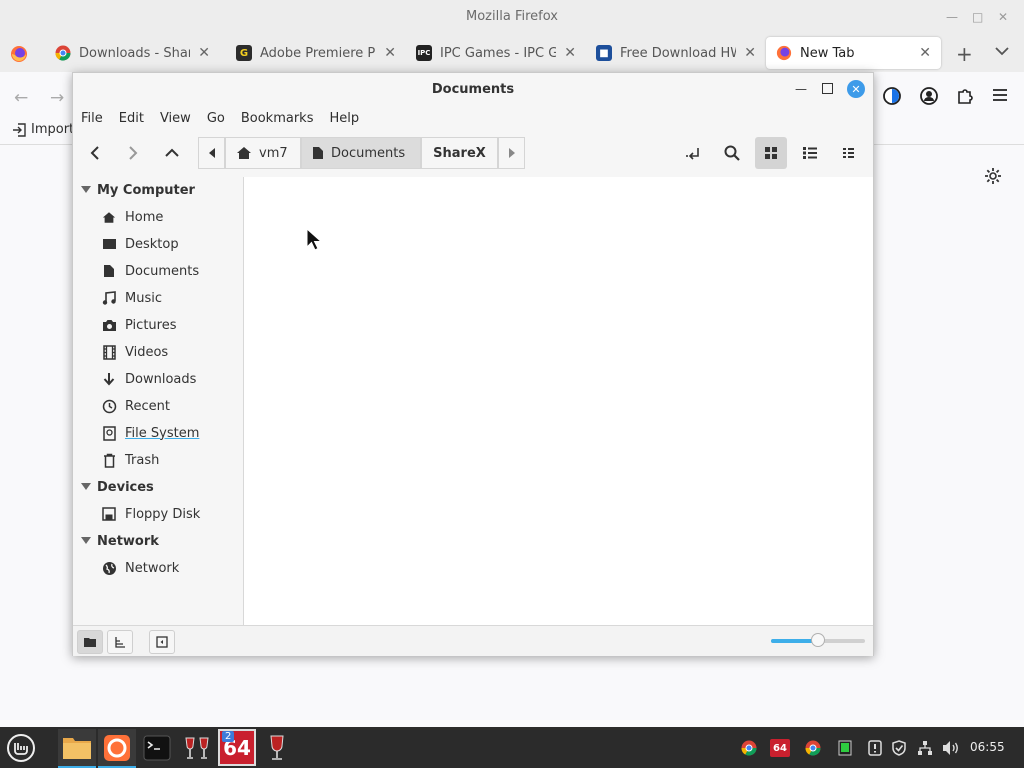 This screenshot has height=768, width=1024. What do you see at coordinates (316, 53) in the screenshot?
I see `tab-adobe-premiere: G Adobe Premiere Pro ✕` at bounding box center [316, 53].